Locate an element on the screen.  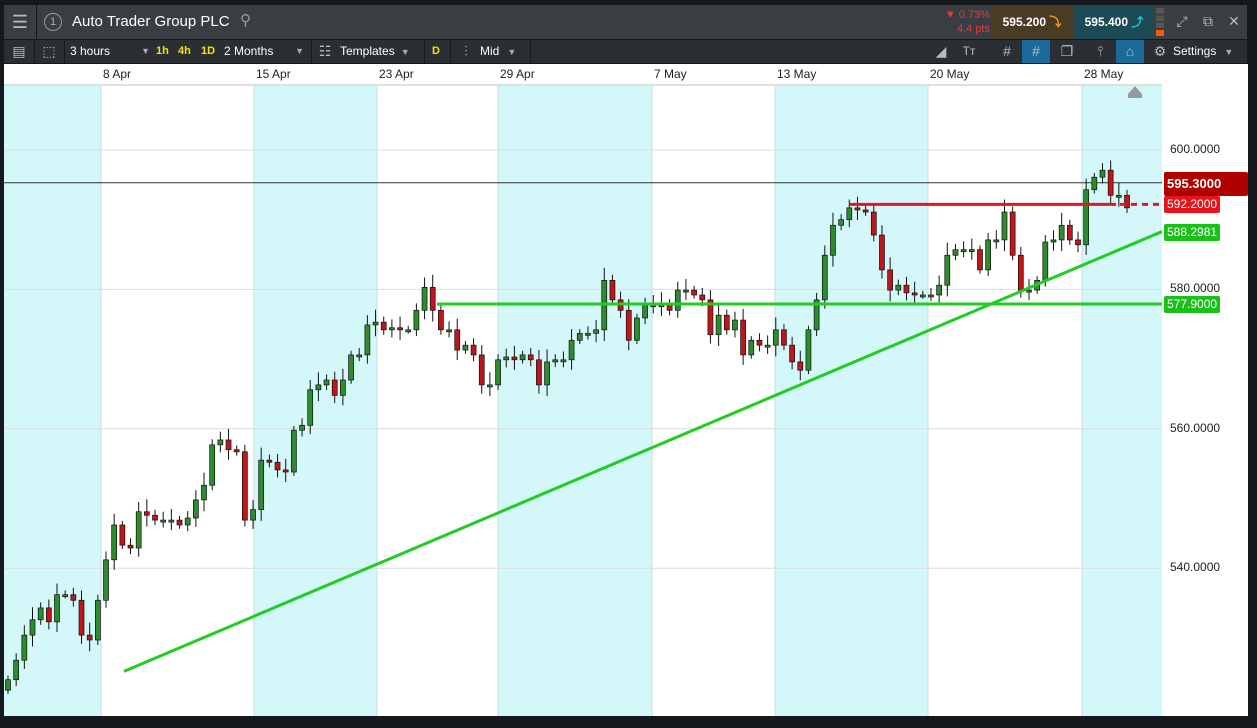
buy-button: 595.400 ⤴ is located at coordinates (1114, 22).